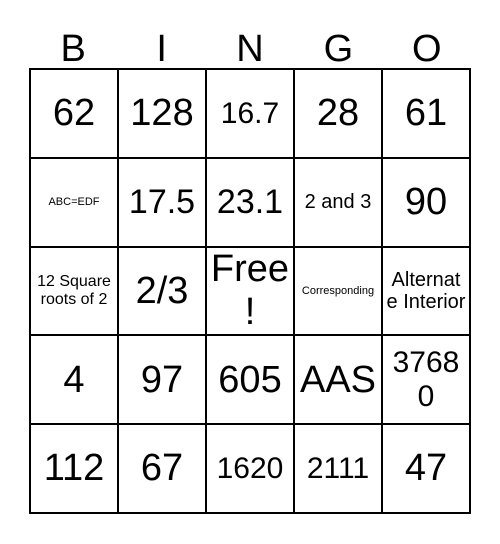 This screenshot has height=544, width=500. I want to click on bingo-cell: 37680, so click(427, 381).